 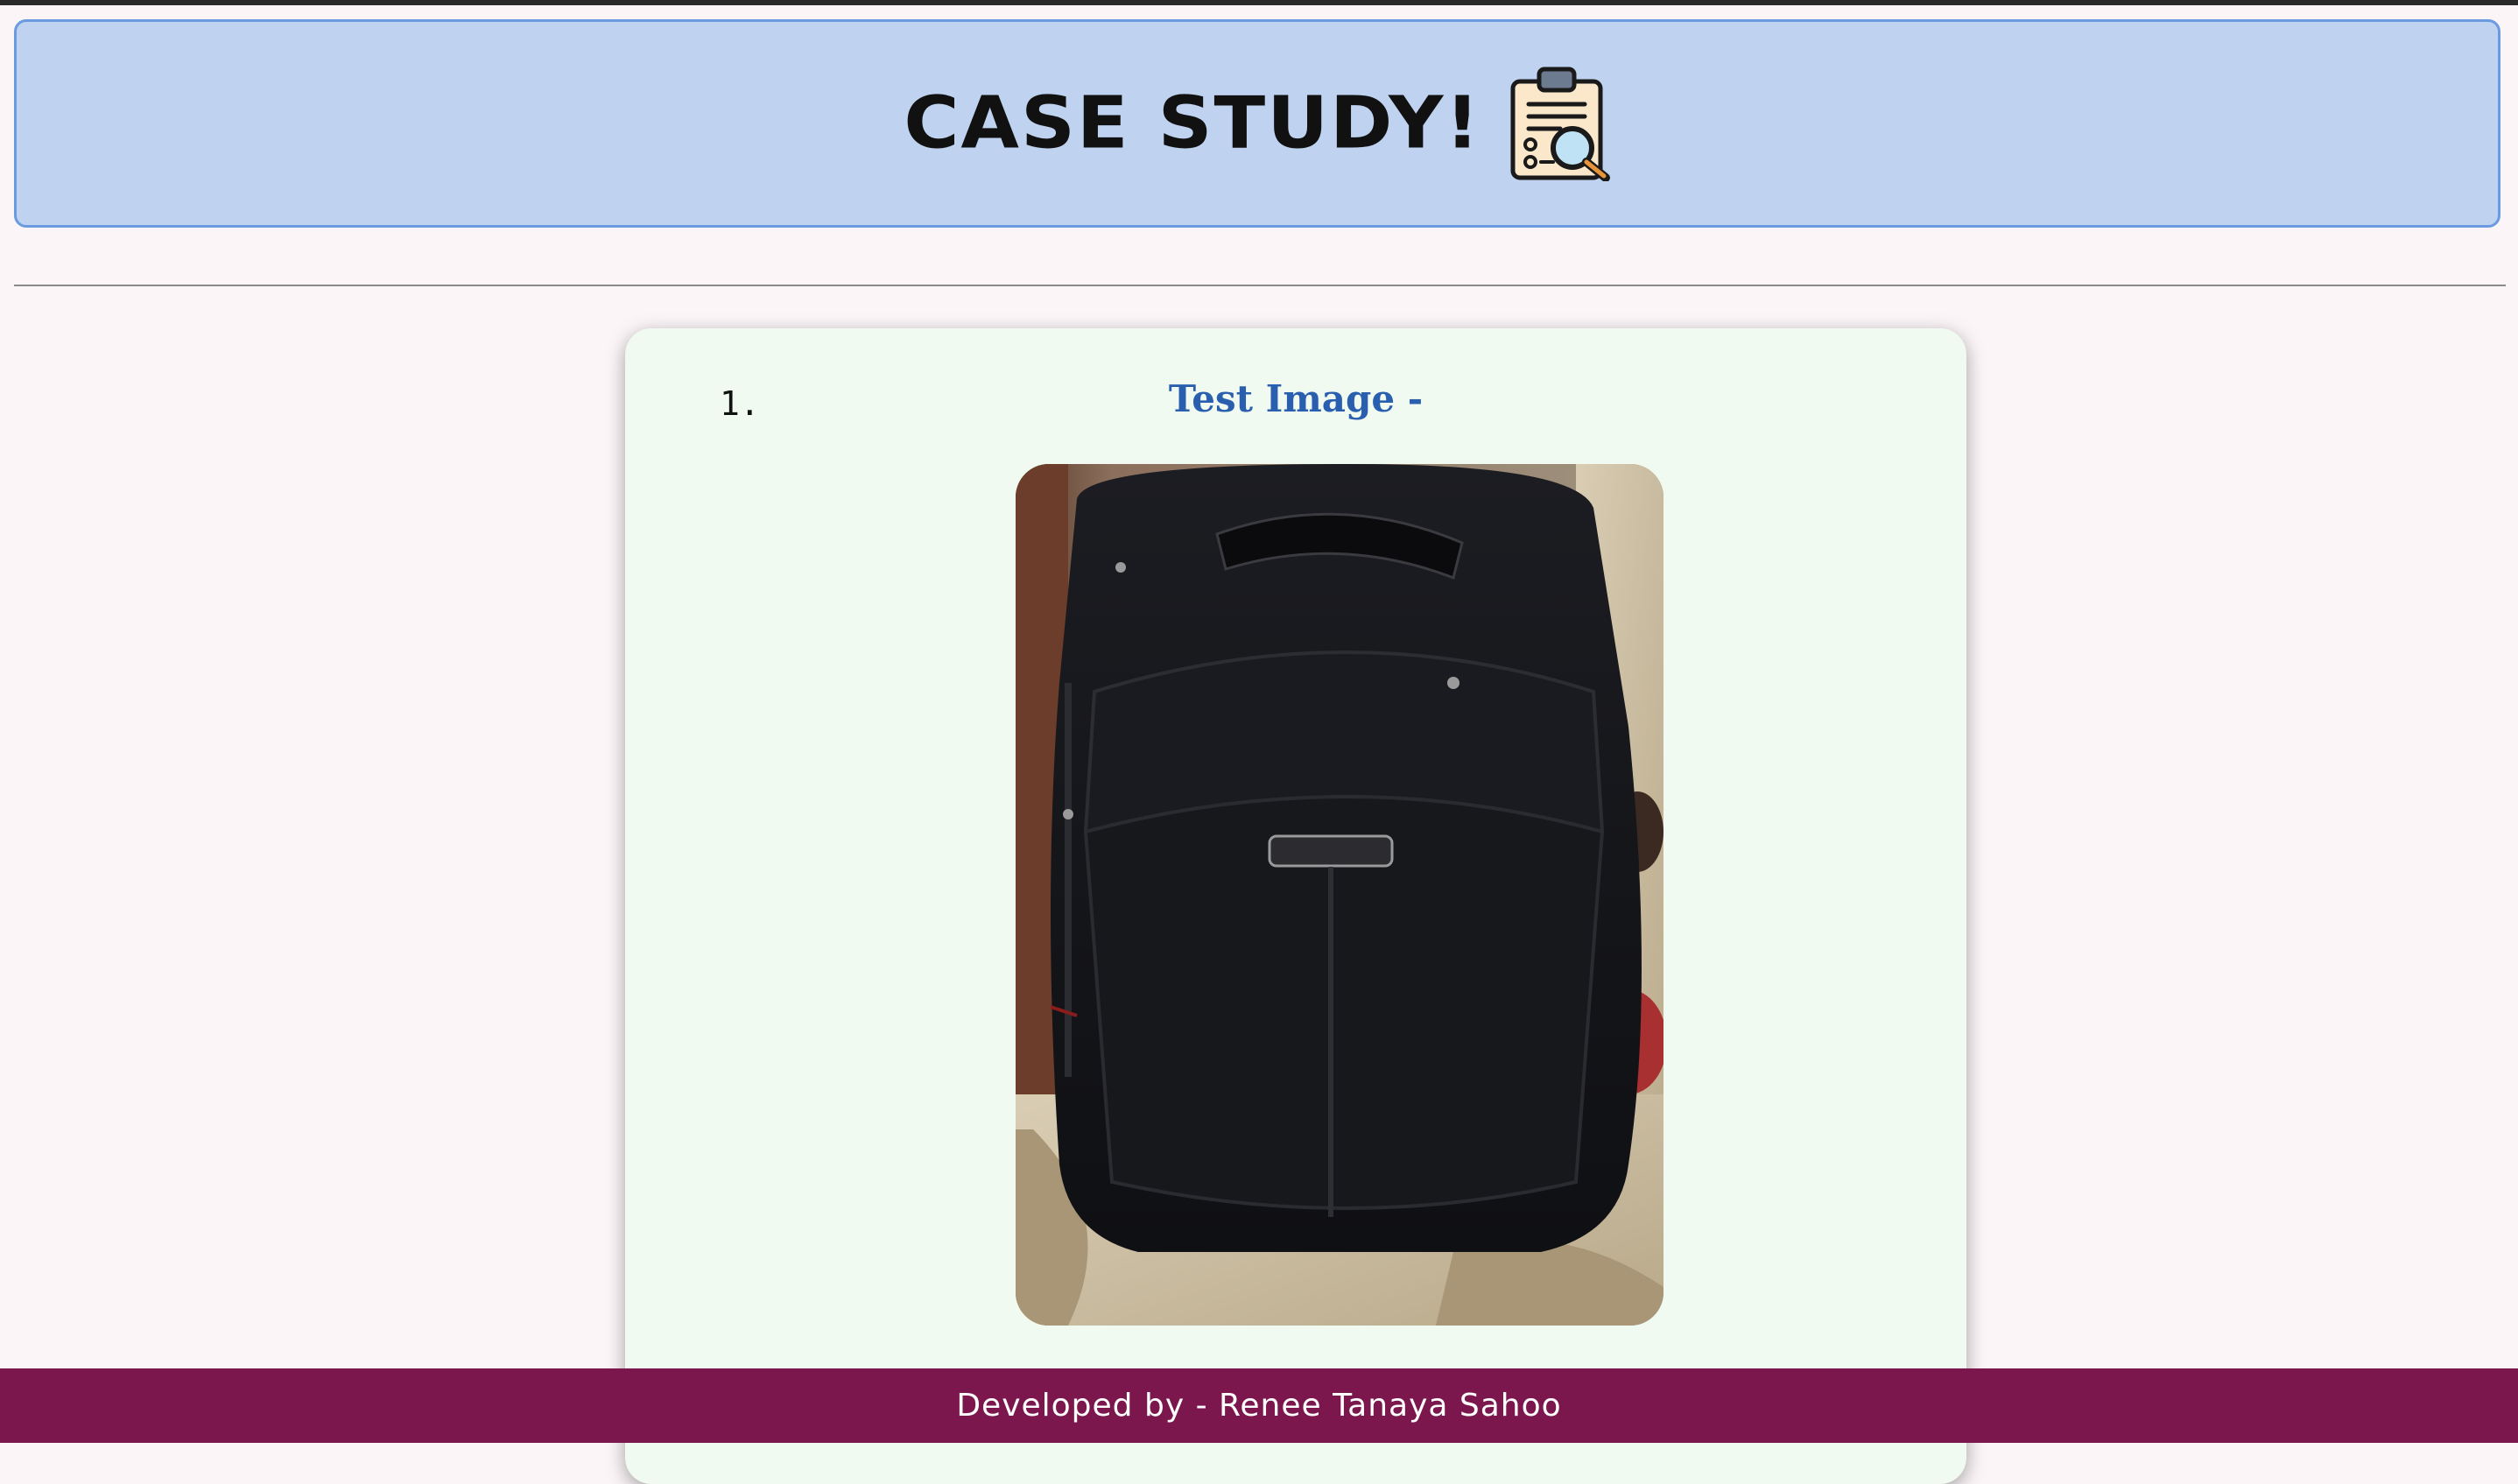 What do you see at coordinates (1260, 285) in the screenshot?
I see `header-divider` at bounding box center [1260, 285].